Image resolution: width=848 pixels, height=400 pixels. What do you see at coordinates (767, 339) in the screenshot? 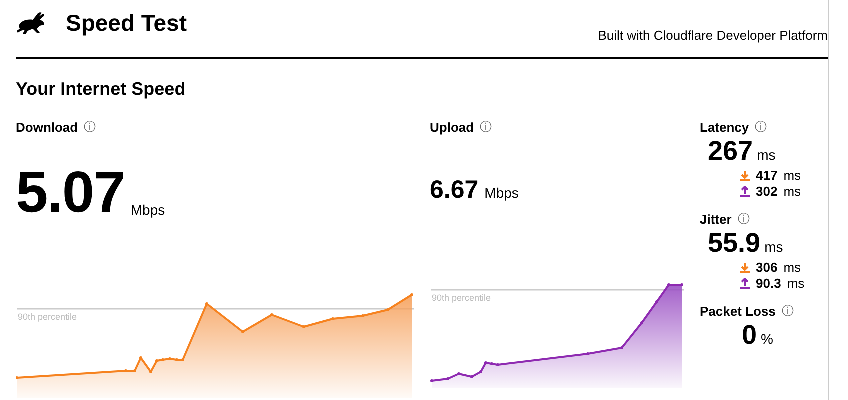
I see `metric-unit: %` at bounding box center [767, 339].